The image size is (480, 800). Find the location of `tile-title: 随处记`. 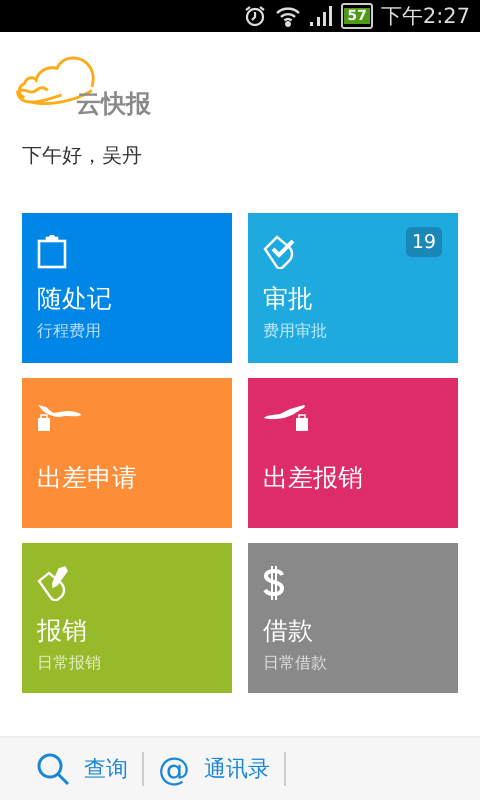

tile-title: 随处记 is located at coordinates (74, 299).